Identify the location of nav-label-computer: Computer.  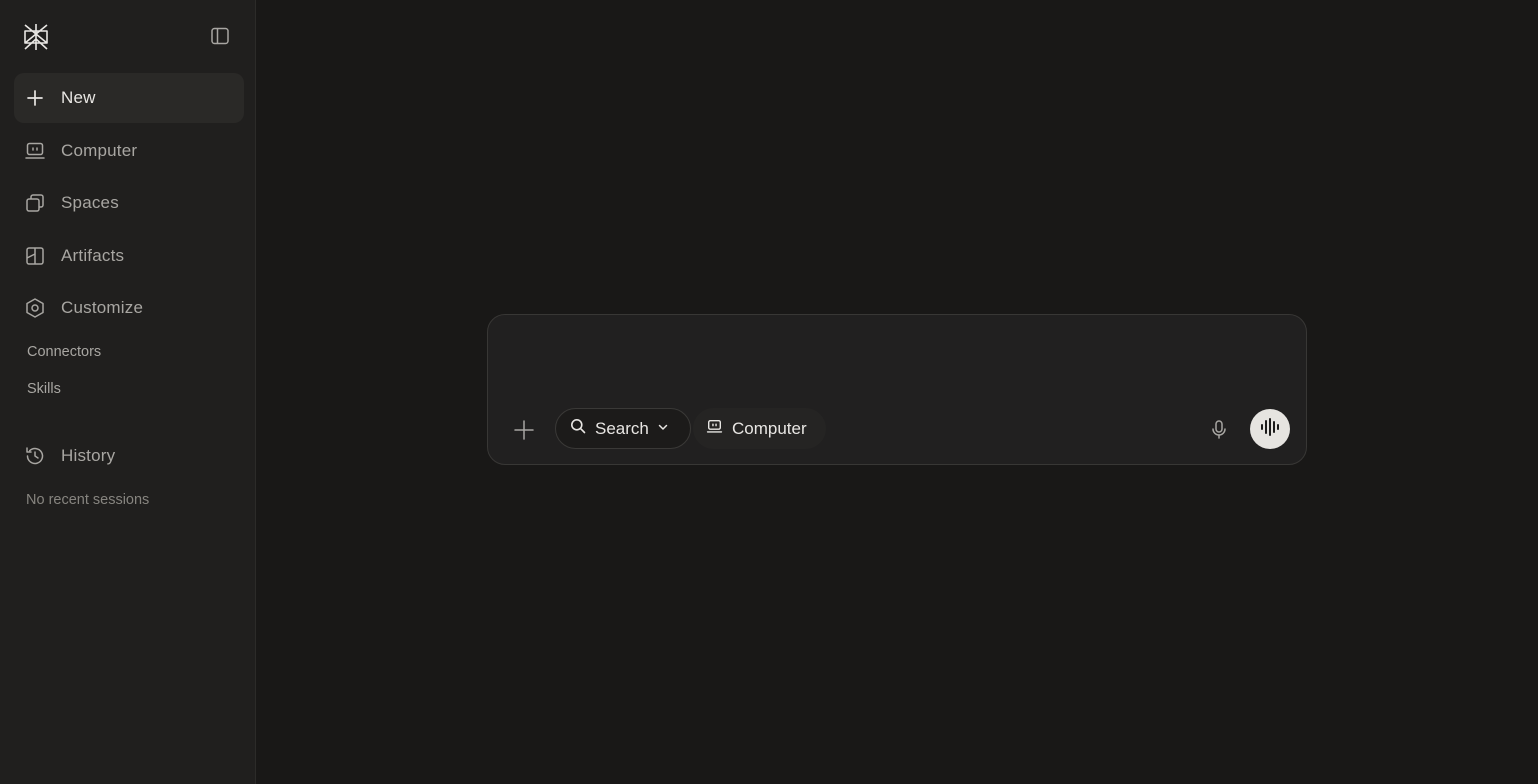
(99, 150).